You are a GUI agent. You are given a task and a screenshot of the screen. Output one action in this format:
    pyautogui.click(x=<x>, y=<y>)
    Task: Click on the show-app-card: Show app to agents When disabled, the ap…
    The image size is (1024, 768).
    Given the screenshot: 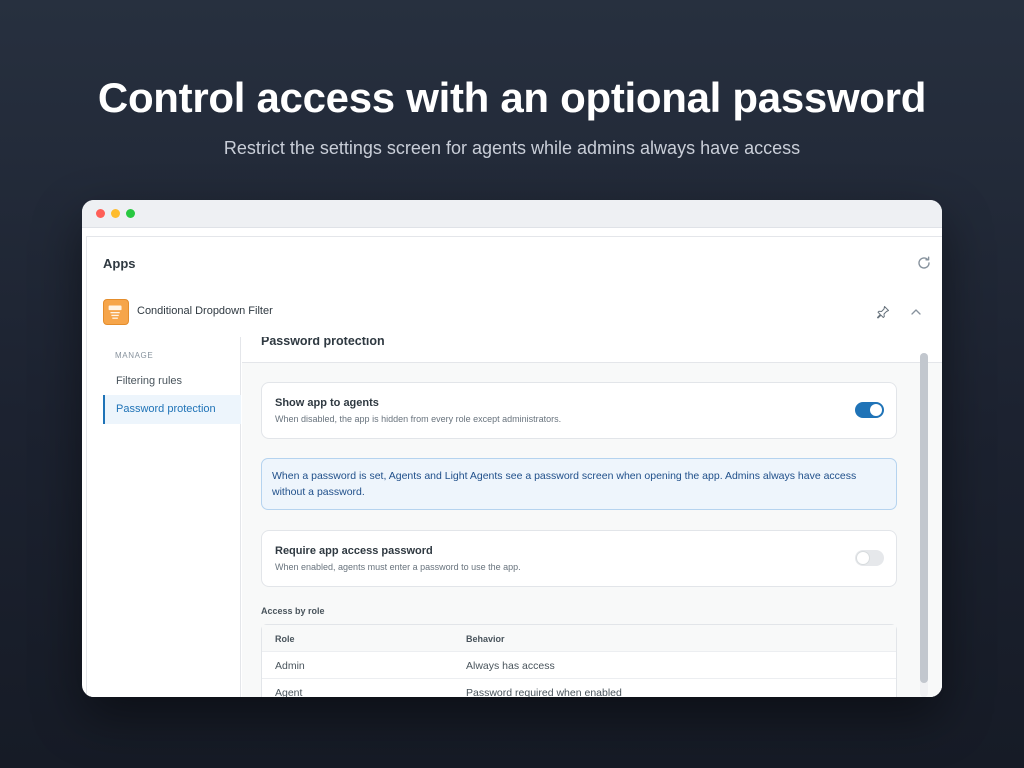 What is the action you would take?
    pyautogui.click(x=579, y=410)
    